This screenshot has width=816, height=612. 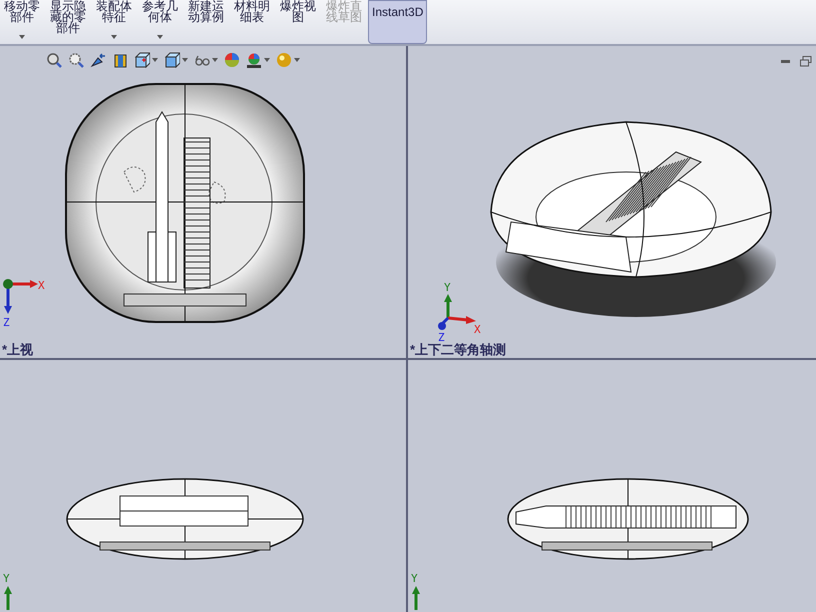 I want to click on toolbar-button: 装配体特征, so click(x=114, y=22).